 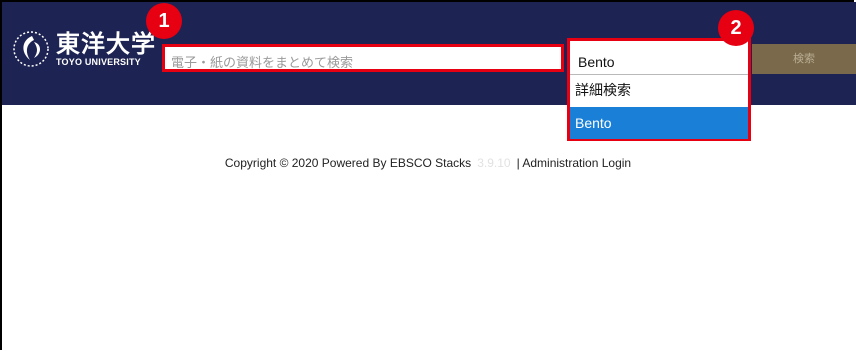 I want to click on search-mode-dropdown: Bento 詳細検索 Bento, so click(x=659, y=89).